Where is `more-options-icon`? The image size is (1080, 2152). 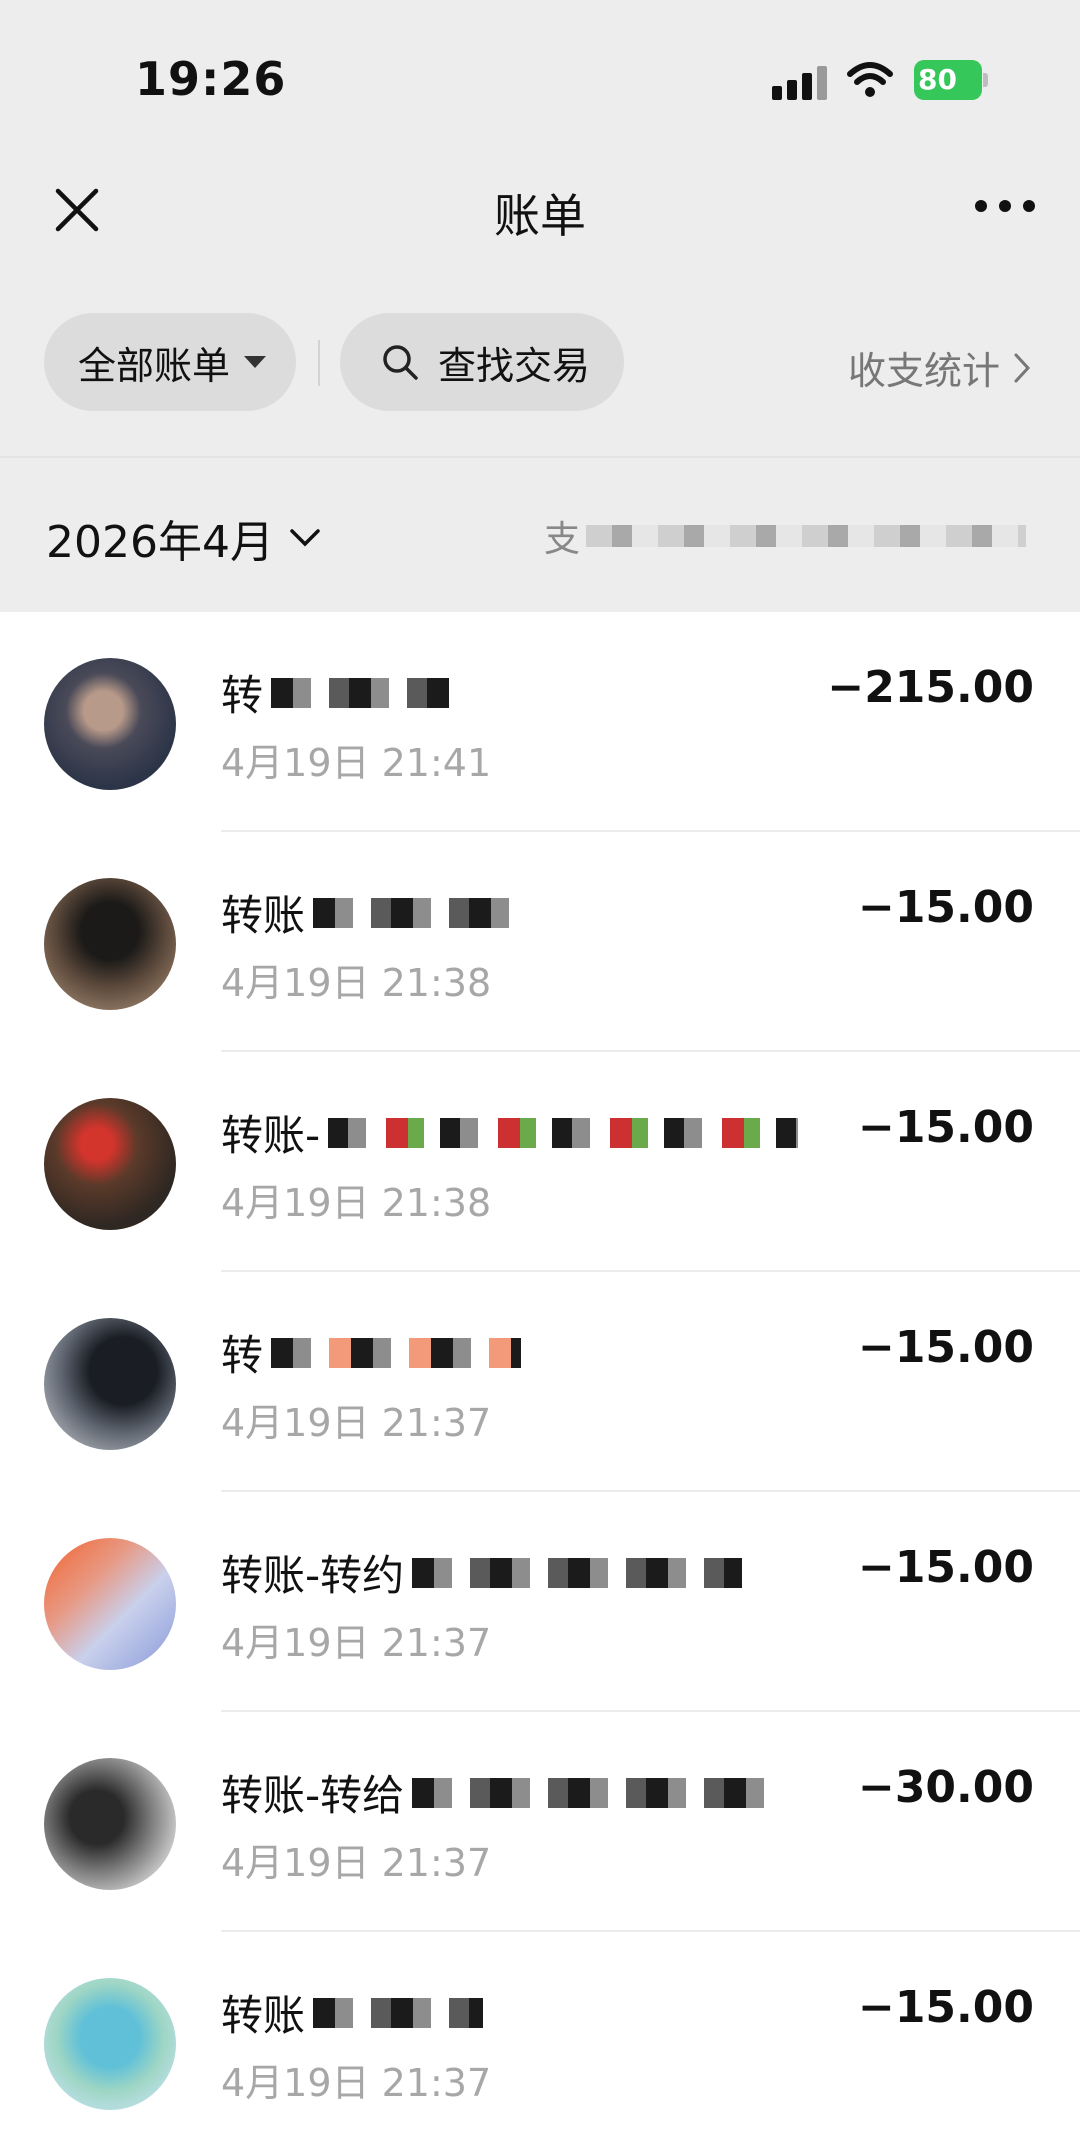 more-options-icon is located at coordinates (1005, 206).